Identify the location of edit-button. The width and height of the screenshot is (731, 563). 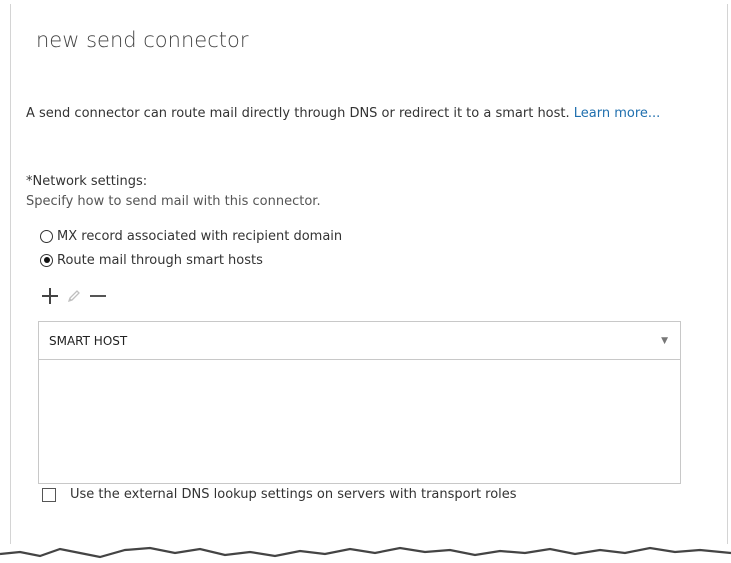
(74, 296).